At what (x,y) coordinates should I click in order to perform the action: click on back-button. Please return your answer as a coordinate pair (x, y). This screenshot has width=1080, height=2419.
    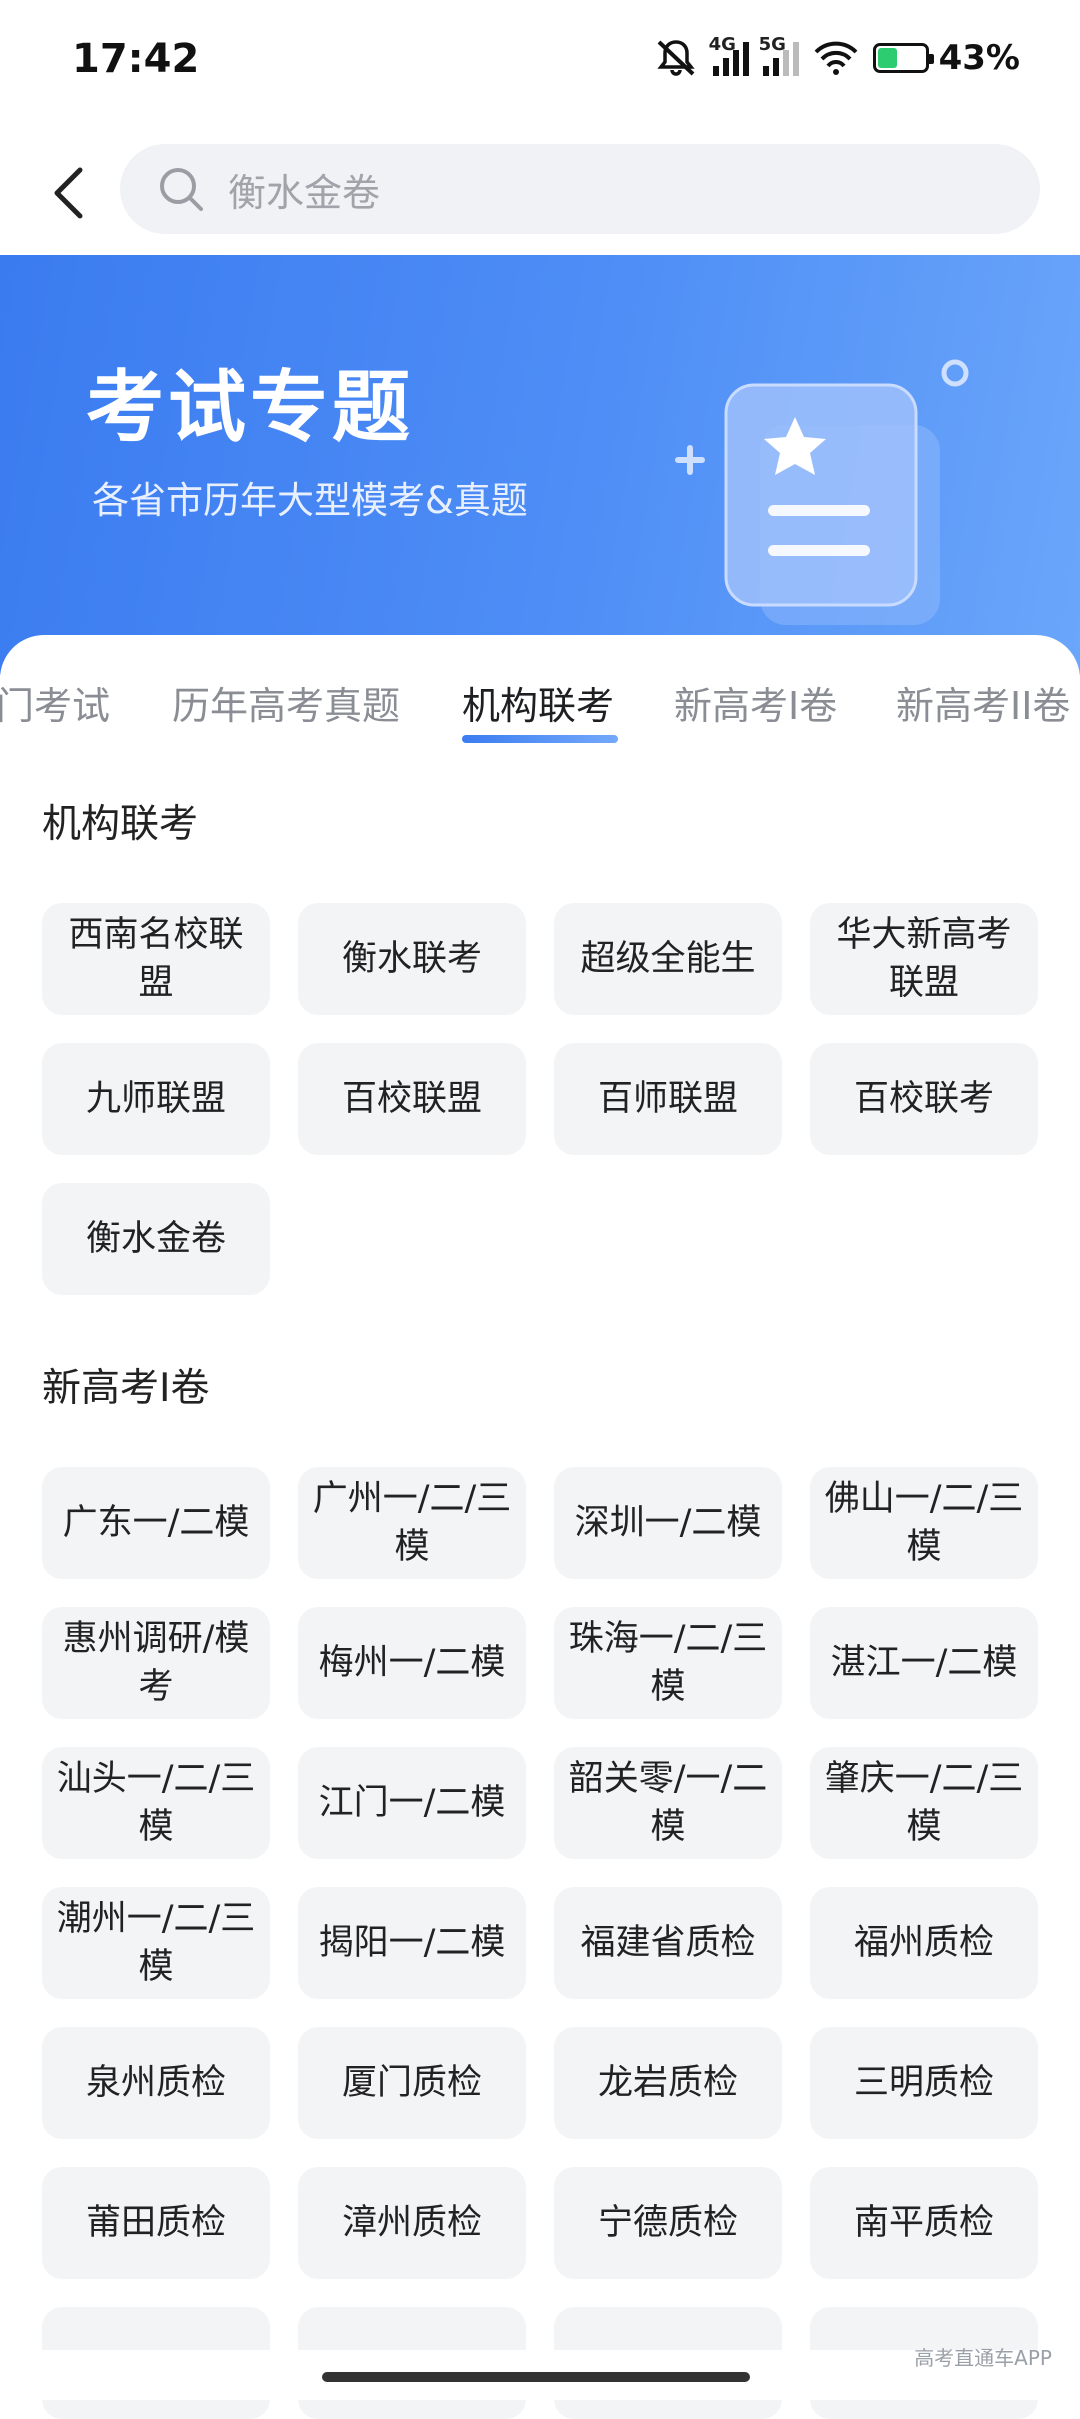
    Looking at the image, I should click on (68, 193).